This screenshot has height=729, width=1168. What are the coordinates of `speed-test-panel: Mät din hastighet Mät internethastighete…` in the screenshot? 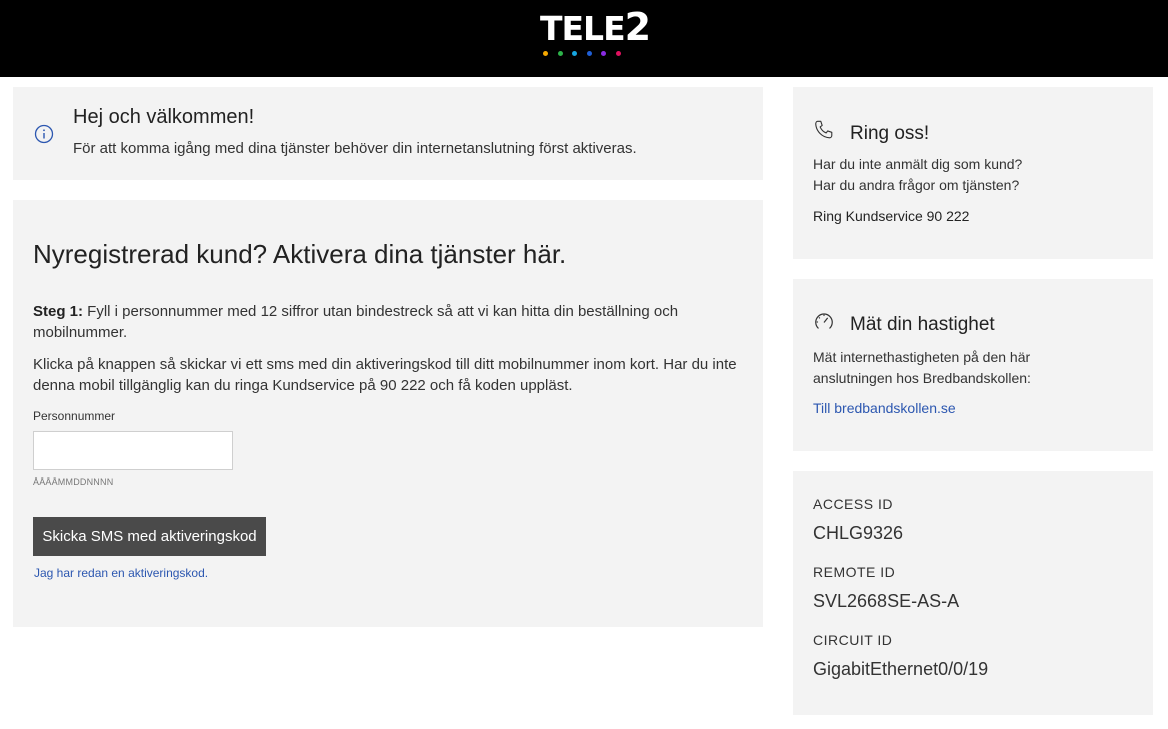 It's located at (973, 365).